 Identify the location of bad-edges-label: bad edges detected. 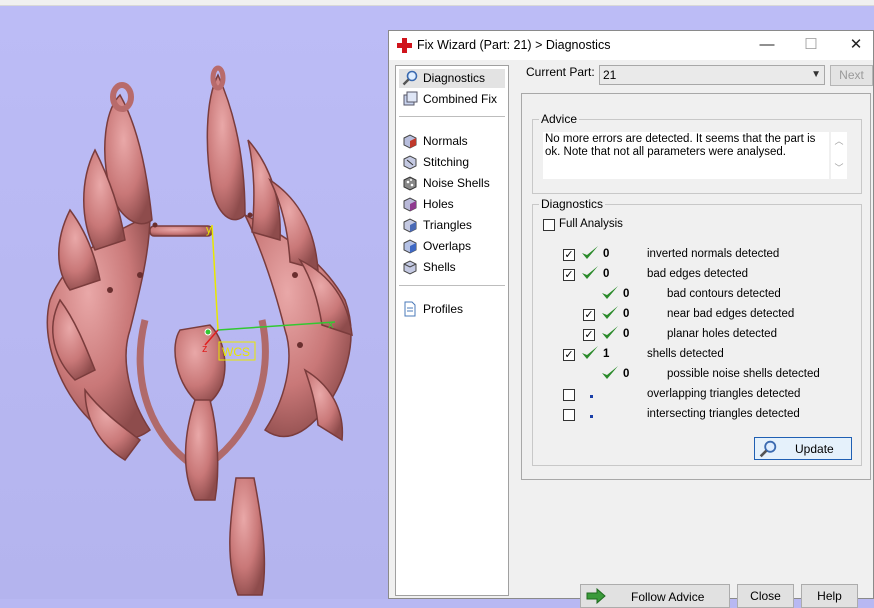
(698, 274).